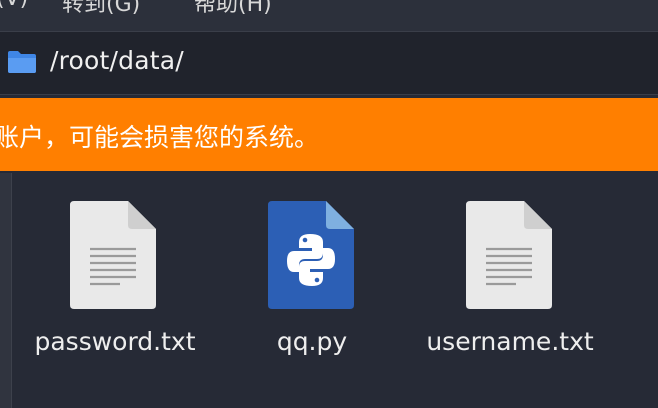 Image resolution: width=658 pixels, height=408 pixels. Describe the element at coordinates (117, 60) in the screenshot. I see `location-path: /root/data/` at that location.